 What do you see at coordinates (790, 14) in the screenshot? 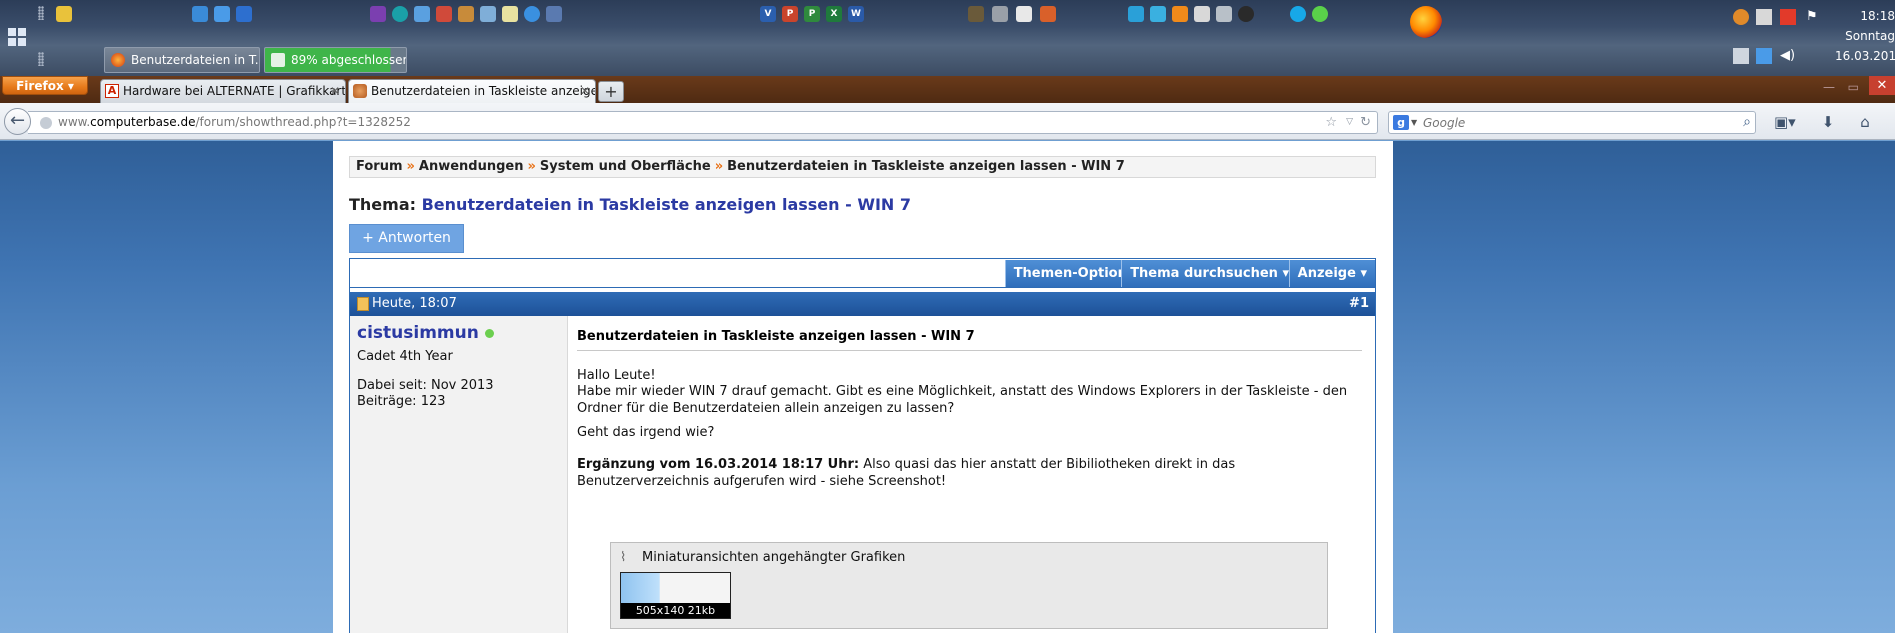
I see `powerpoint-icon: P` at bounding box center [790, 14].